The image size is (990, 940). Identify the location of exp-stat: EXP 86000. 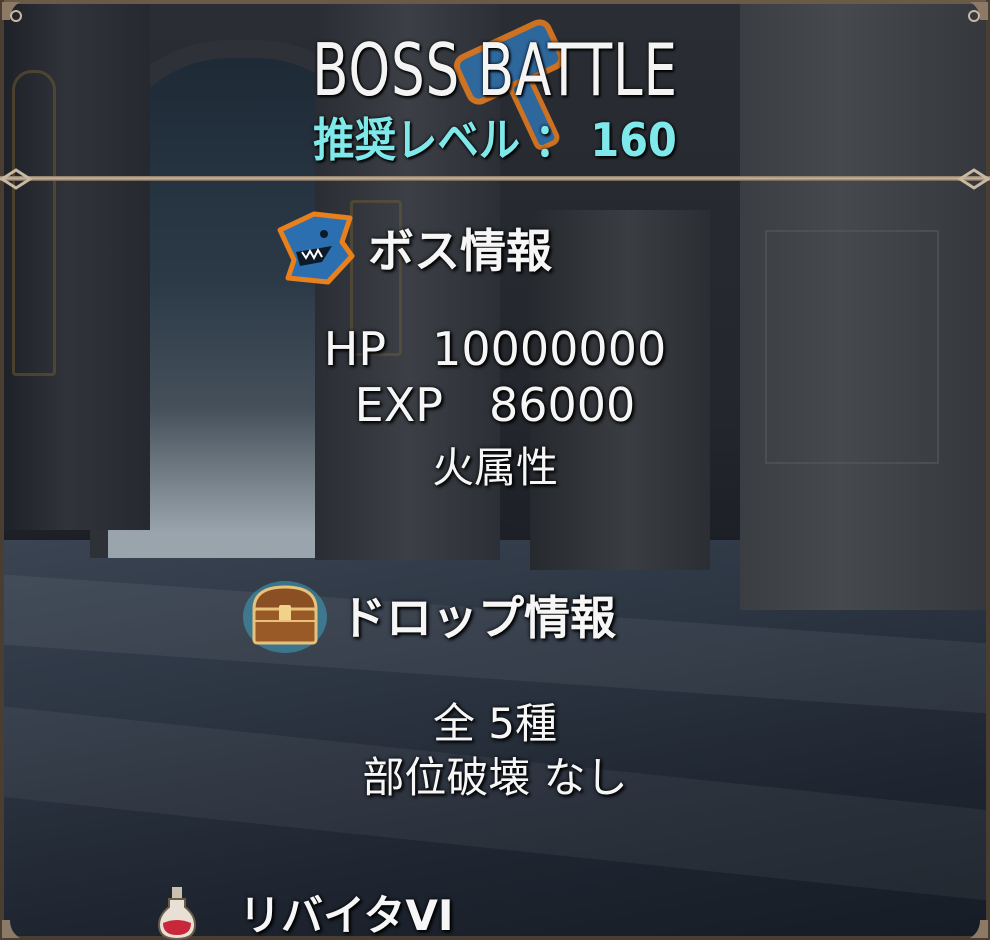
(495, 405).